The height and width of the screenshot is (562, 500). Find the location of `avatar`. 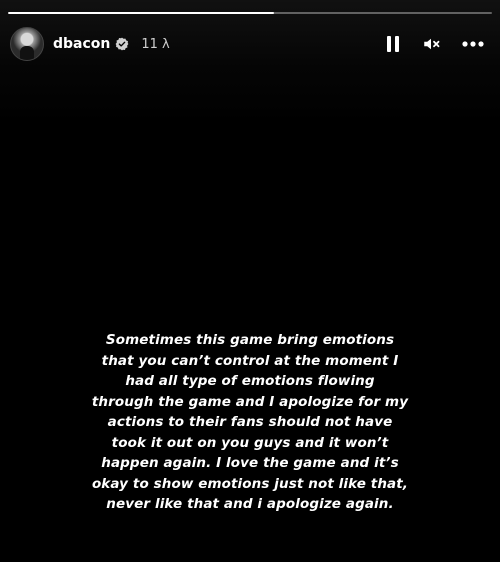

avatar is located at coordinates (27, 44).